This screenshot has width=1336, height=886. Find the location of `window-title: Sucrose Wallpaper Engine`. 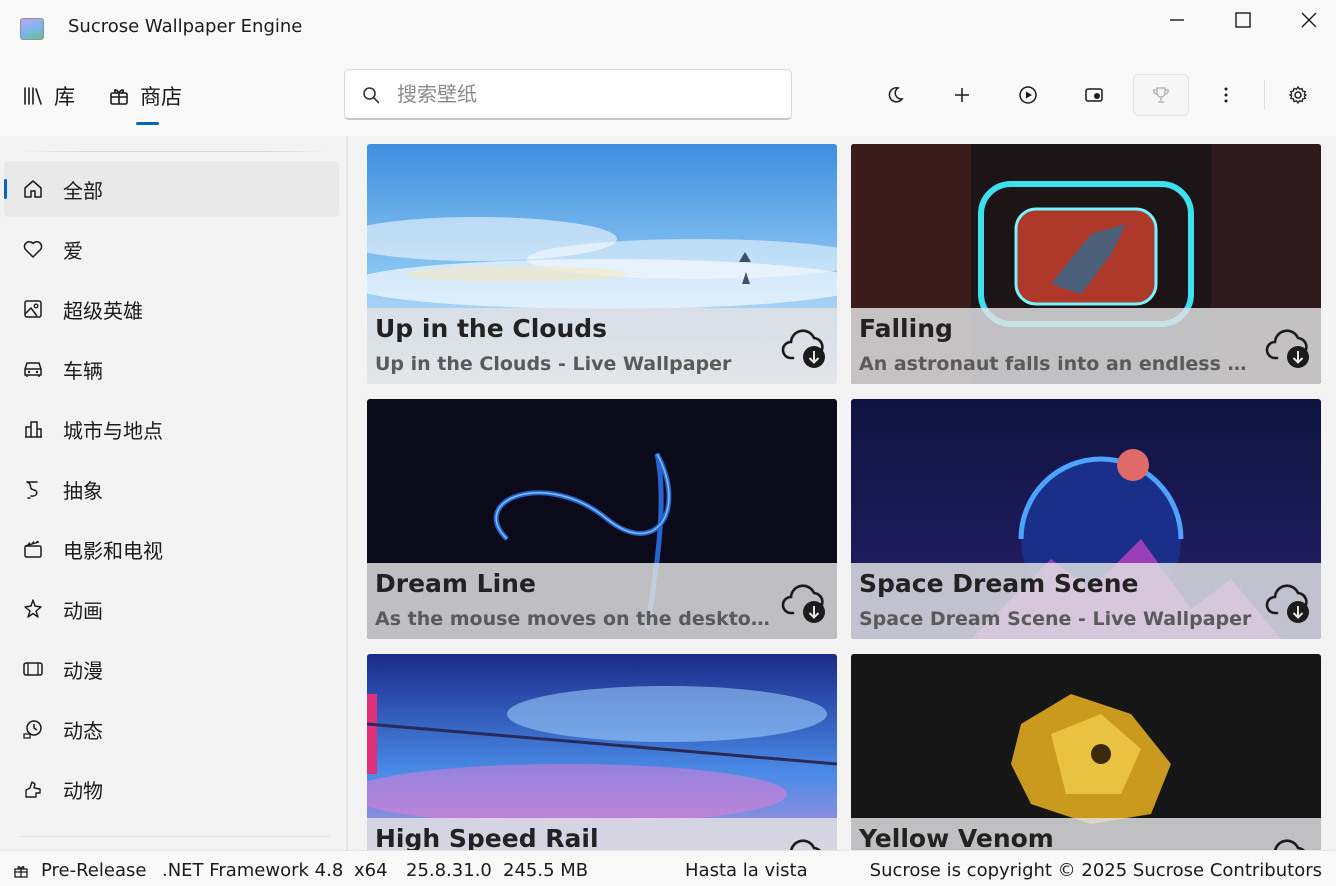

window-title: Sucrose Wallpaper Engine is located at coordinates (185, 26).